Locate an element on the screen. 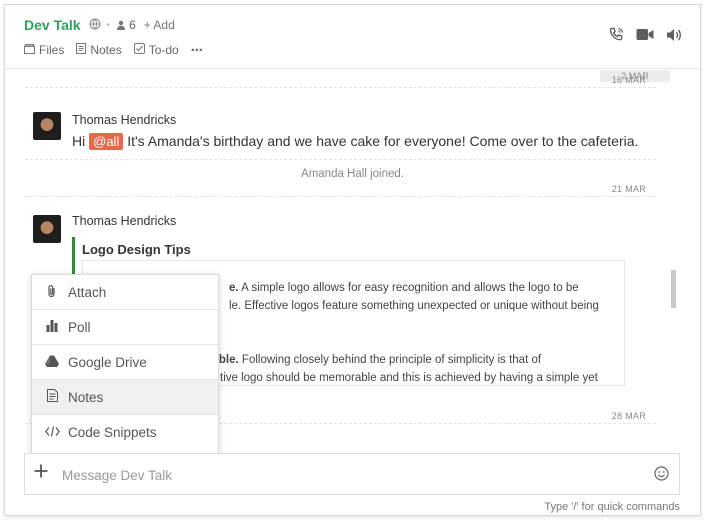 The image size is (706, 522). more-menu-button: ⋯ is located at coordinates (197, 50).